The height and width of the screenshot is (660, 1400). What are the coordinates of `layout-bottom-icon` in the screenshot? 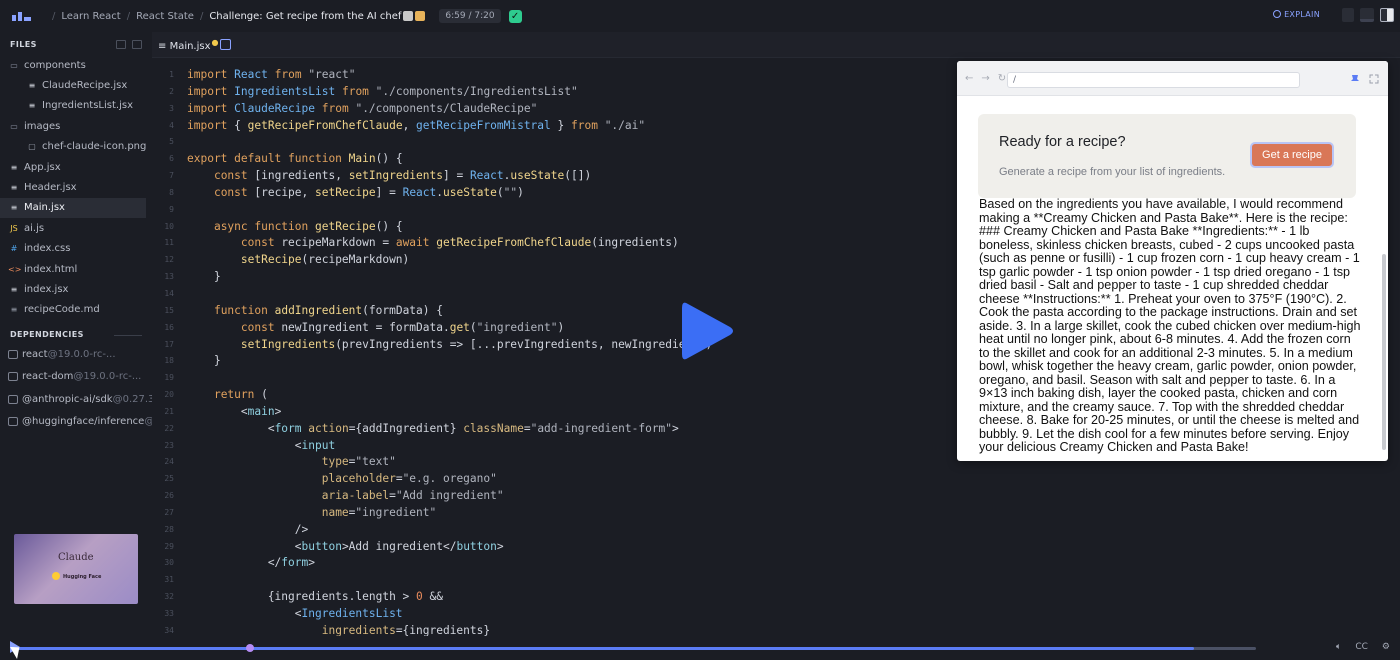 It's located at (1367, 15).